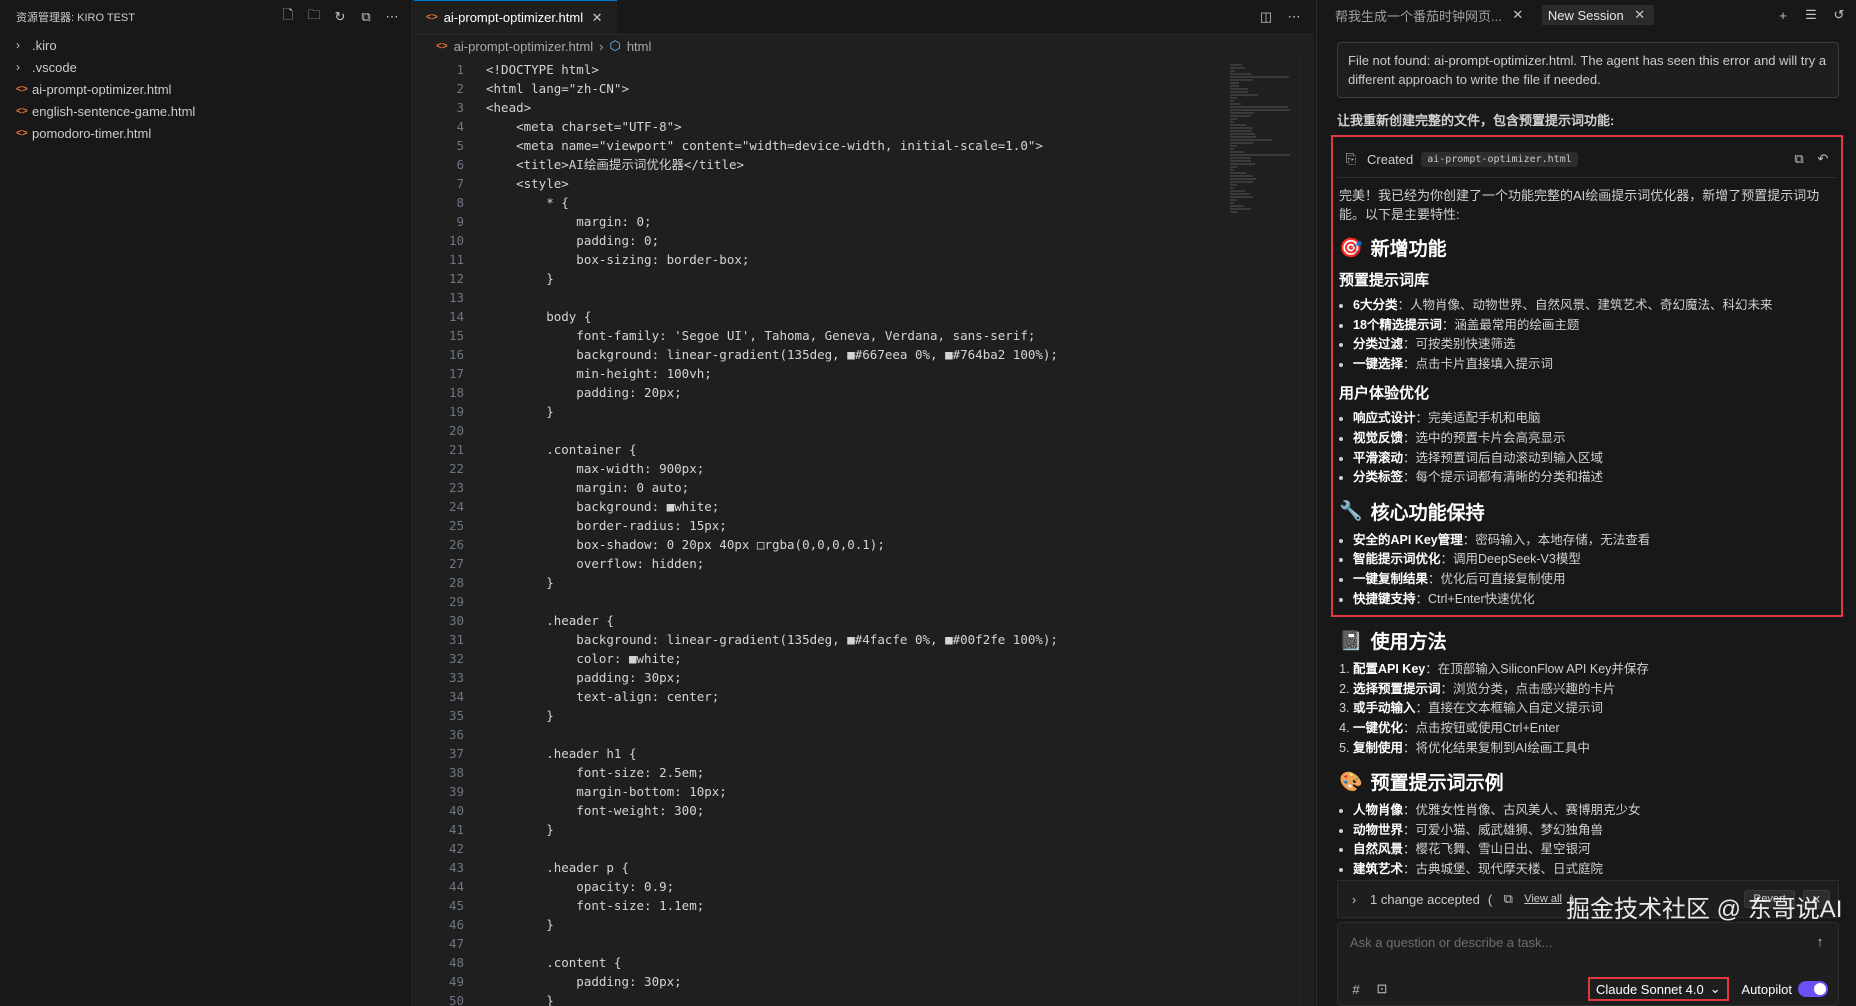 The height and width of the screenshot is (1006, 1856). Describe the element at coordinates (864, 297) in the screenshot. I see `code-line: 13` at that location.